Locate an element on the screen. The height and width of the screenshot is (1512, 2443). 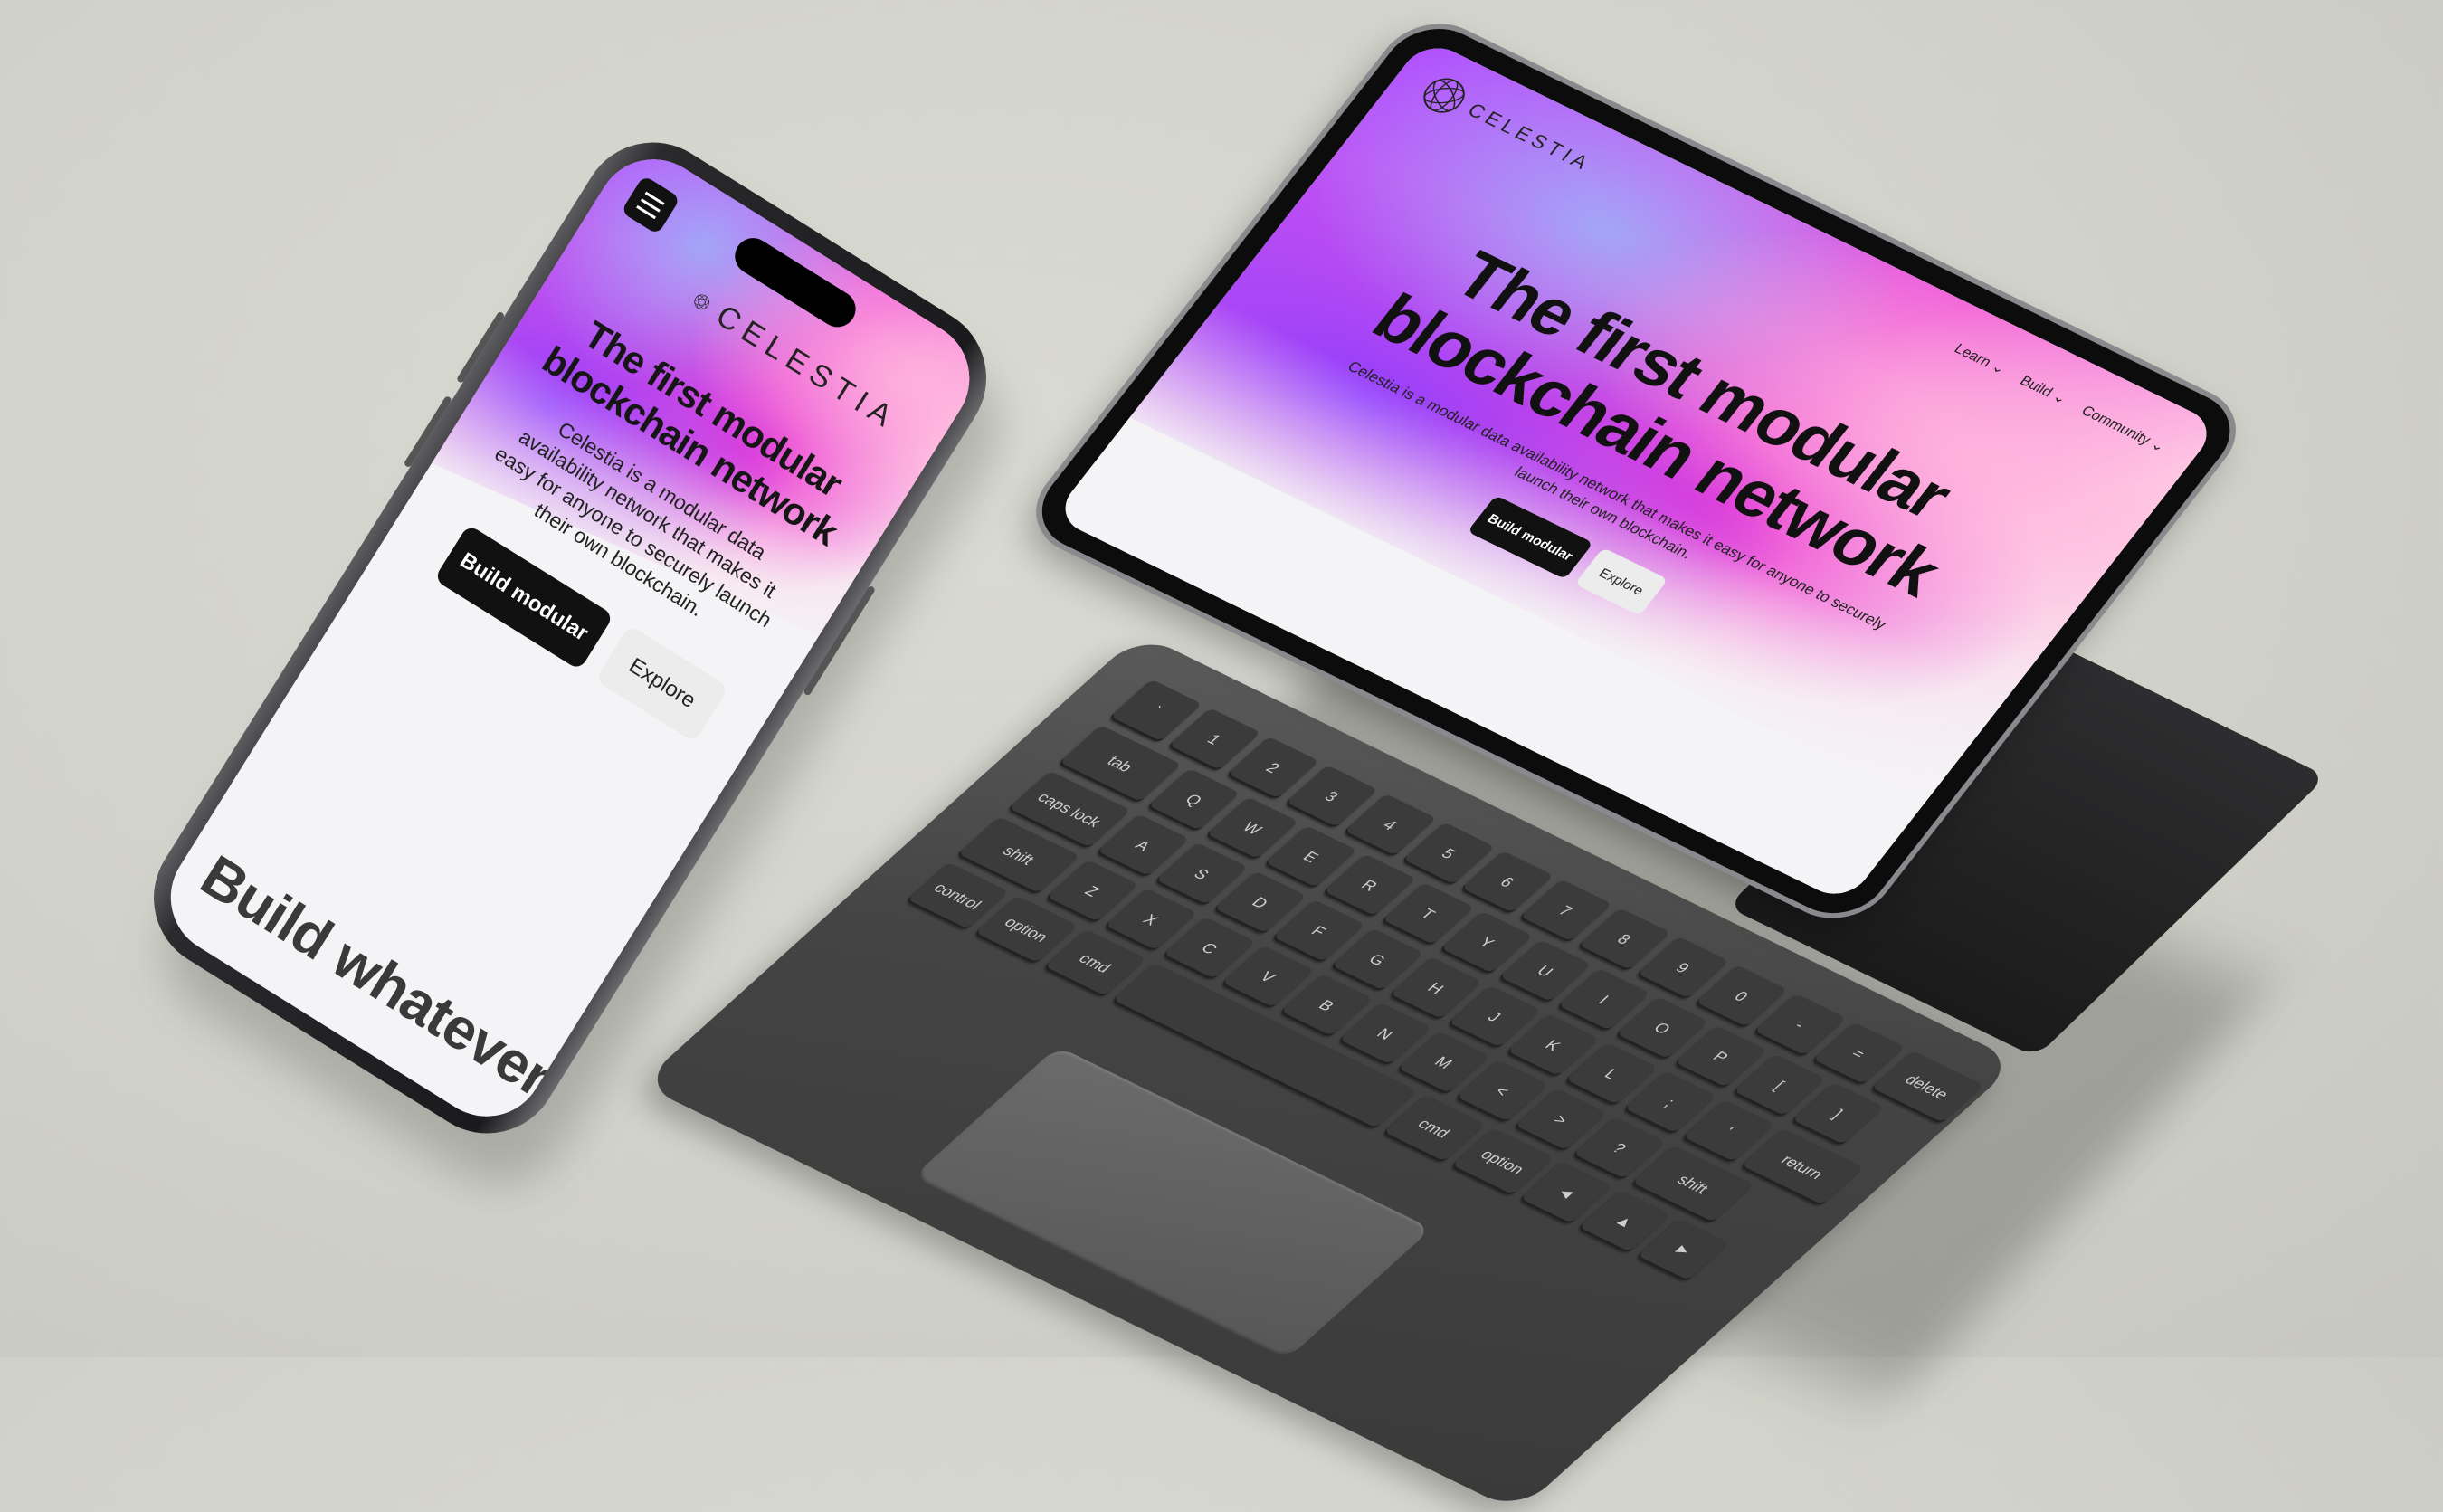
phone-footer-text: Build whatever is located at coordinates (377, 976).